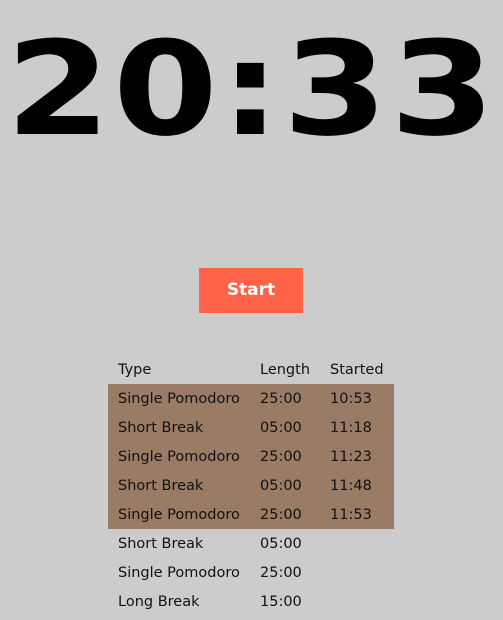 The height and width of the screenshot is (620, 503). I want to click on row-type: Long Break, so click(159, 601).